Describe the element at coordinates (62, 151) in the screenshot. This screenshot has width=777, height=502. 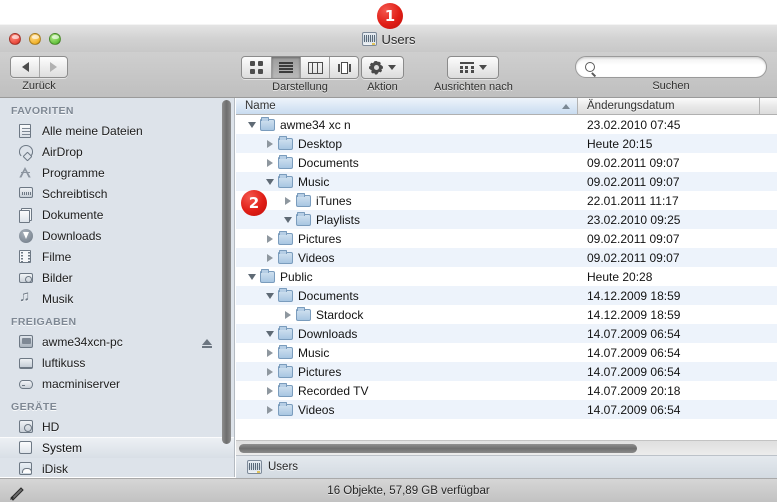
I see `sidebar-item-label: AirDrop` at that location.